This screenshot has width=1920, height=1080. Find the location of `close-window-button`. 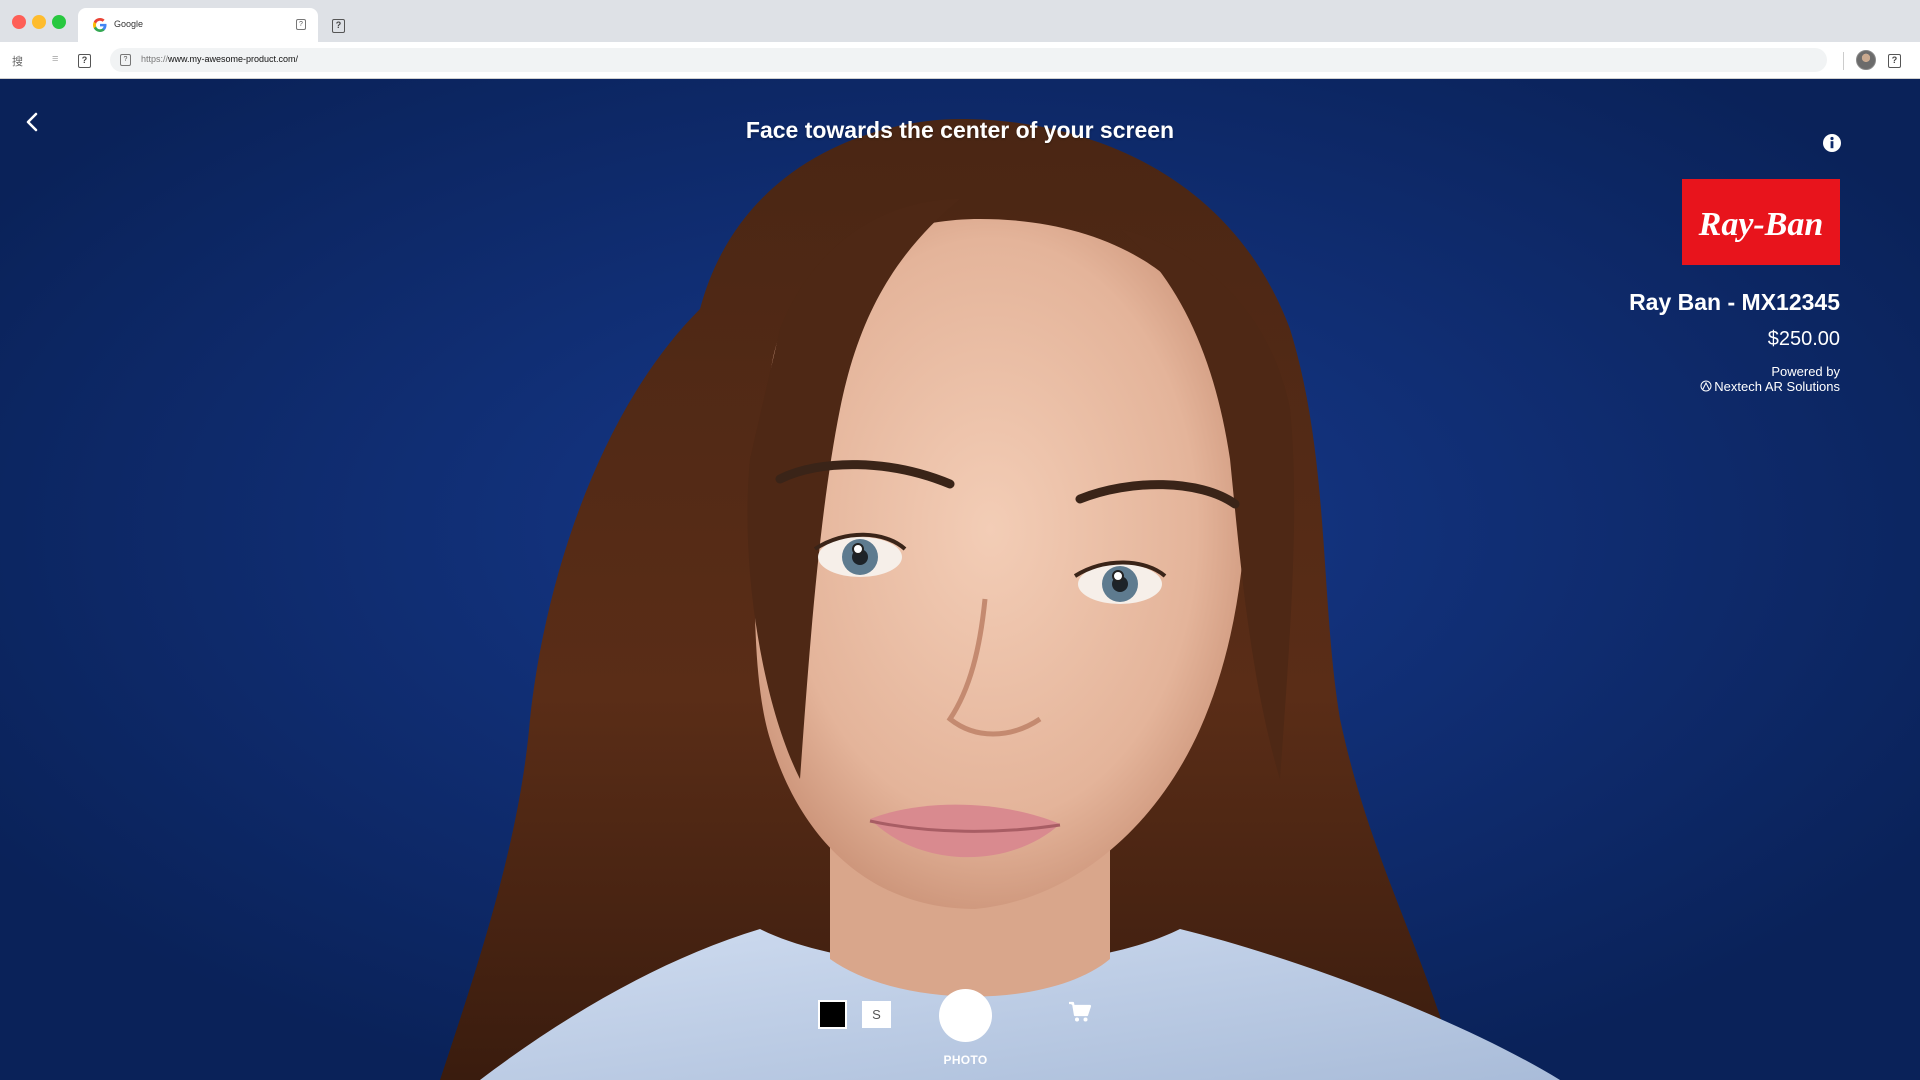

close-window-button is located at coordinates (19, 22).